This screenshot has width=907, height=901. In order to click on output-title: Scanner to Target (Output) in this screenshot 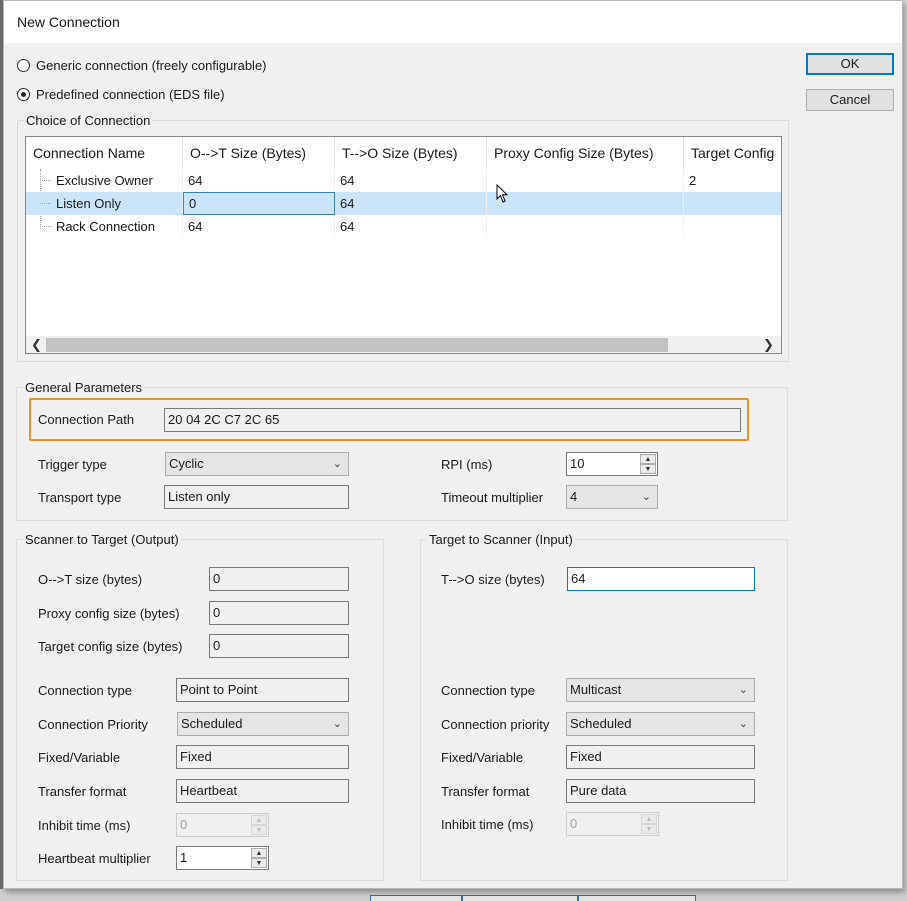, I will do `click(102, 539)`.